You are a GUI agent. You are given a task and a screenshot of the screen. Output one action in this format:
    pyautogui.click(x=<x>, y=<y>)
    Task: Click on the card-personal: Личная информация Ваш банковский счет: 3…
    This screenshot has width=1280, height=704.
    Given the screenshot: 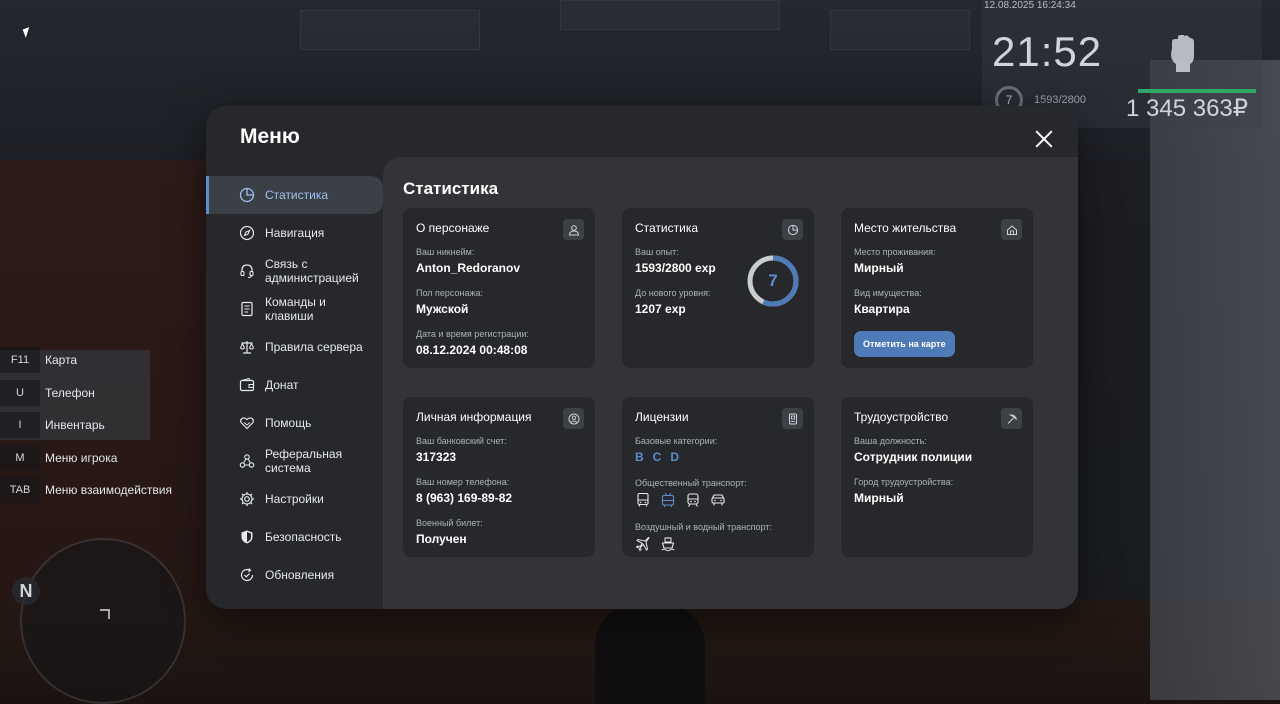 What is the action you would take?
    pyautogui.click(x=499, y=477)
    